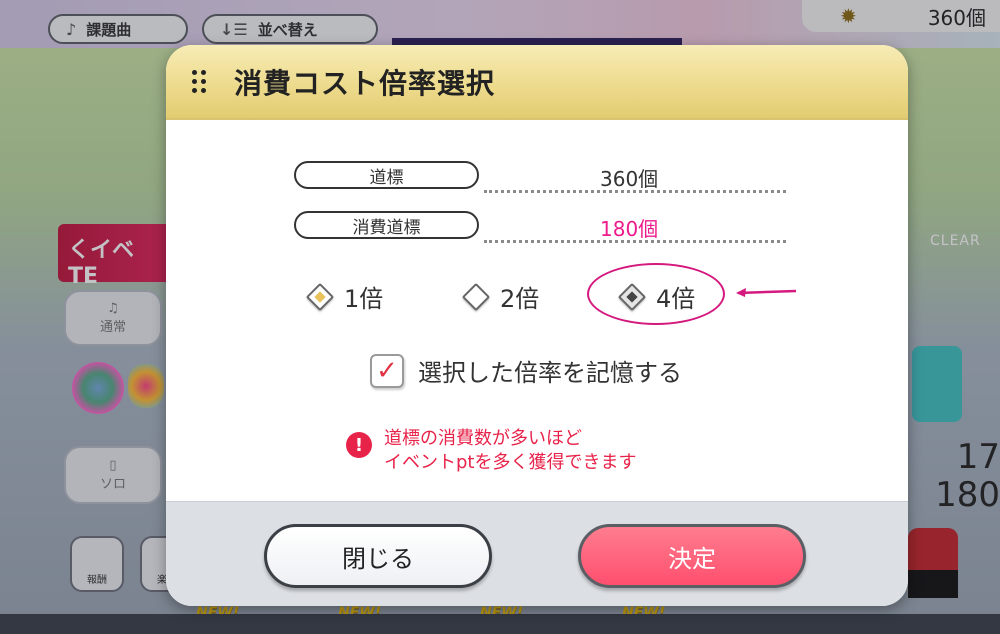 Image resolution: width=1000 pixels, height=634 pixels. Describe the element at coordinates (386, 225) in the screenshot. I see `consumed-guidepost-label: 消費道標` at that location.